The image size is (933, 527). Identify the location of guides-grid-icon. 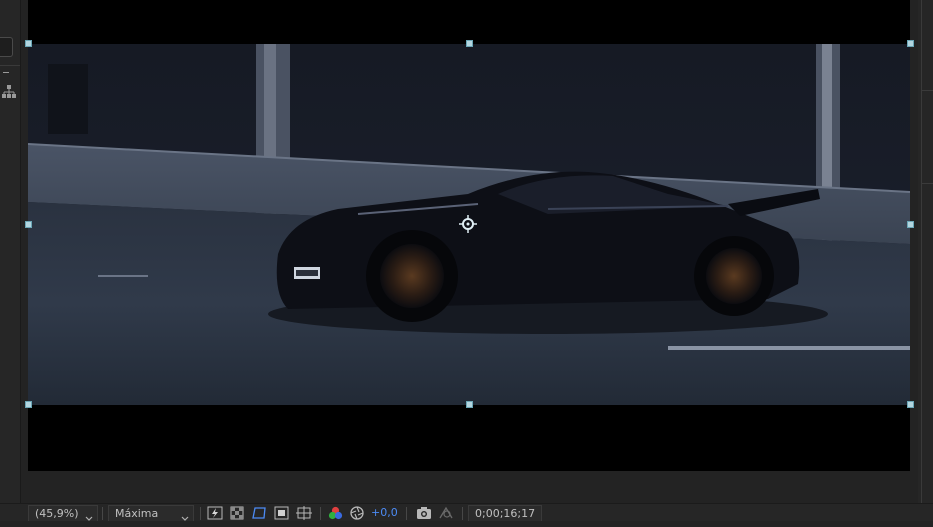
(304, 514).